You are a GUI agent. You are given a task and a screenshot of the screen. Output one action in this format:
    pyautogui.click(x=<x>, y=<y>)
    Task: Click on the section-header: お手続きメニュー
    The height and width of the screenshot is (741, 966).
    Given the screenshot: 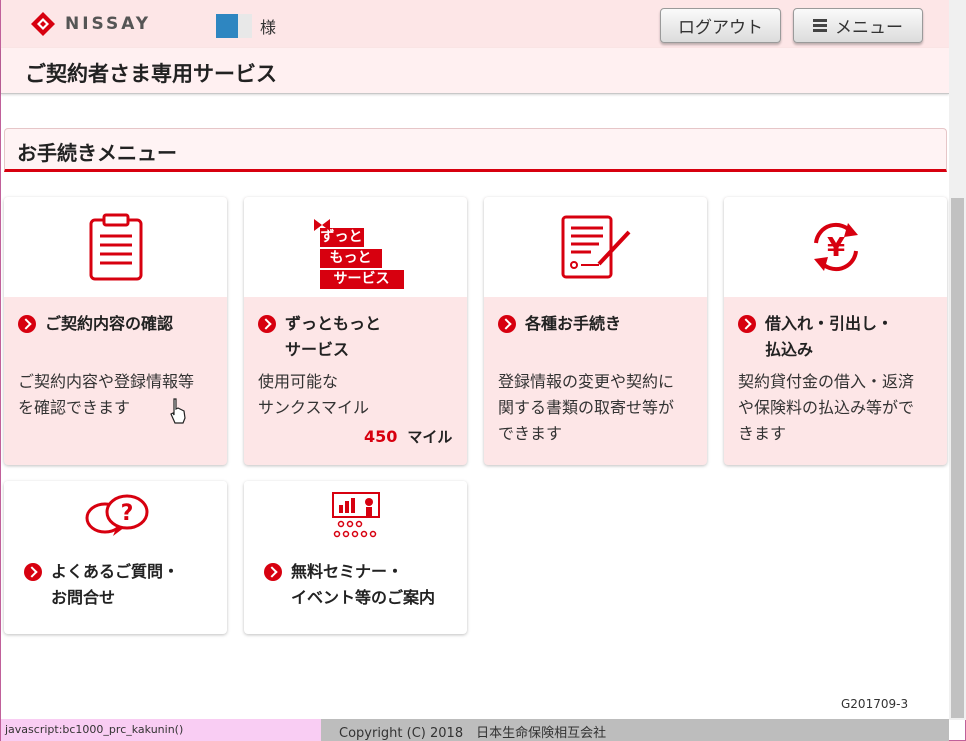 What is the action you would take?
    pyautogui.click(x=475, y=150)
    